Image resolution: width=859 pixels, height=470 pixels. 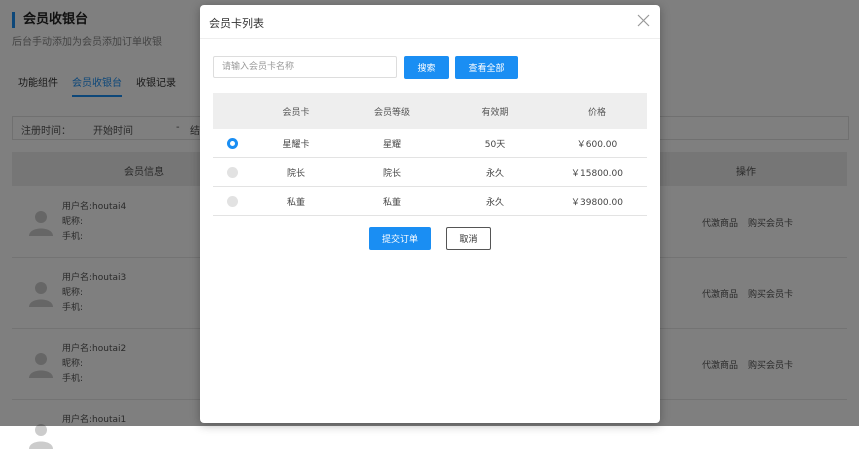 What do you see at coordinates (400, 238) in the screenshot?
I see `submit-order-button: 提交订单` at bounding box center [400, 238].